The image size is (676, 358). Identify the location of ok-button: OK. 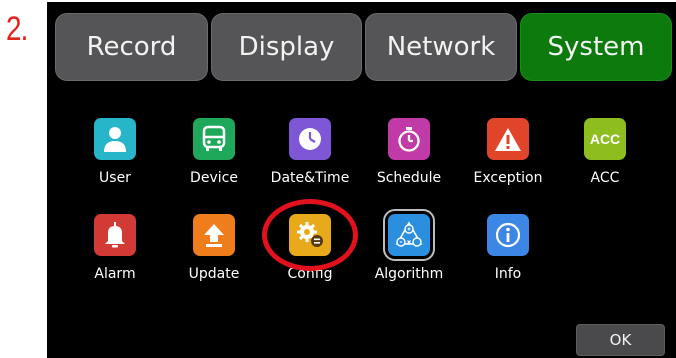
(620, 340).